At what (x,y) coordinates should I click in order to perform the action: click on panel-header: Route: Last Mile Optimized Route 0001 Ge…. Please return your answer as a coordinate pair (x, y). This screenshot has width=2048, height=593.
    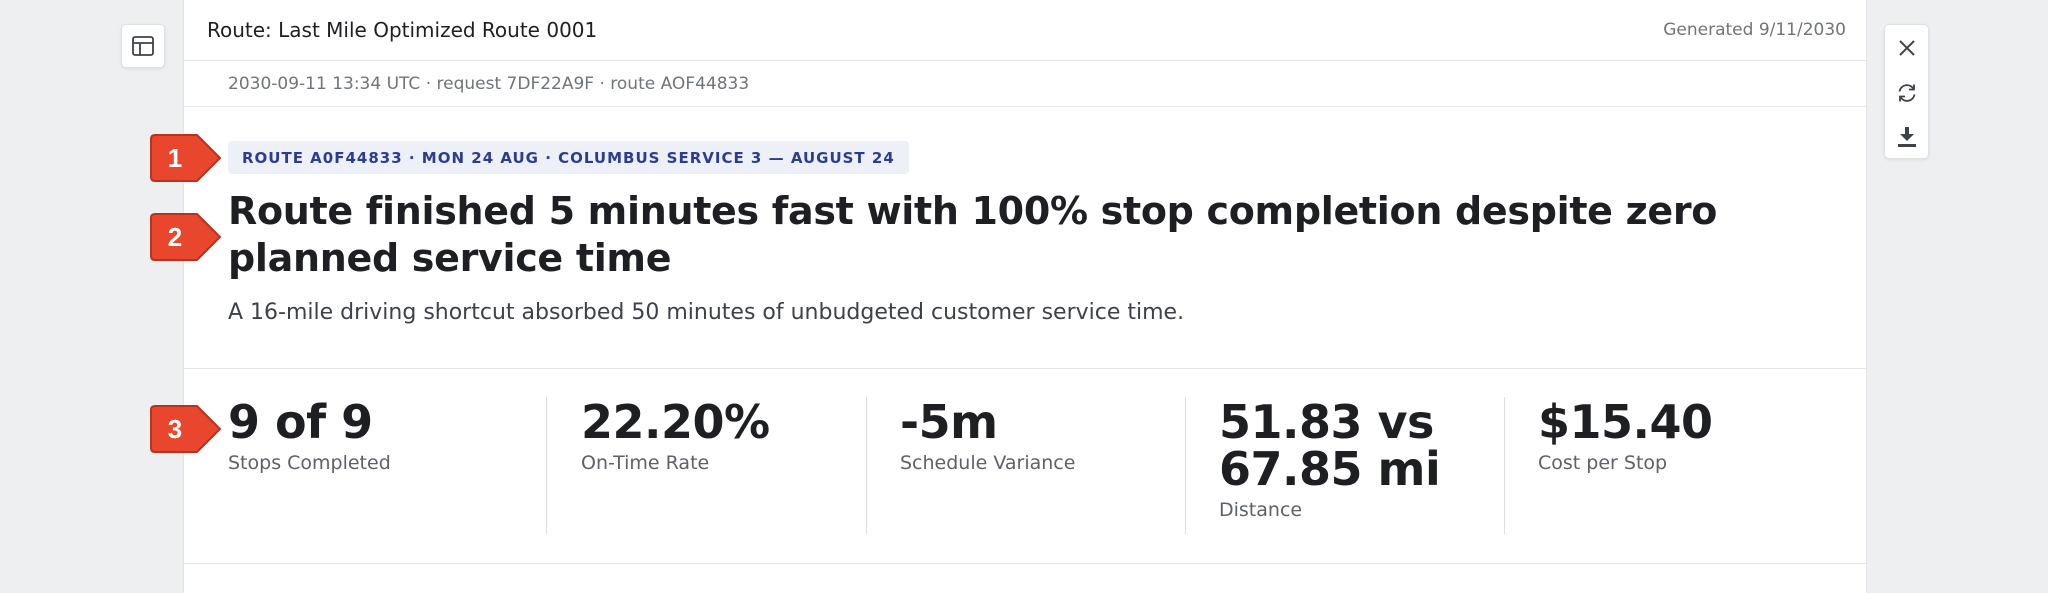
    Looking at the image, I should click on (1025, 30).